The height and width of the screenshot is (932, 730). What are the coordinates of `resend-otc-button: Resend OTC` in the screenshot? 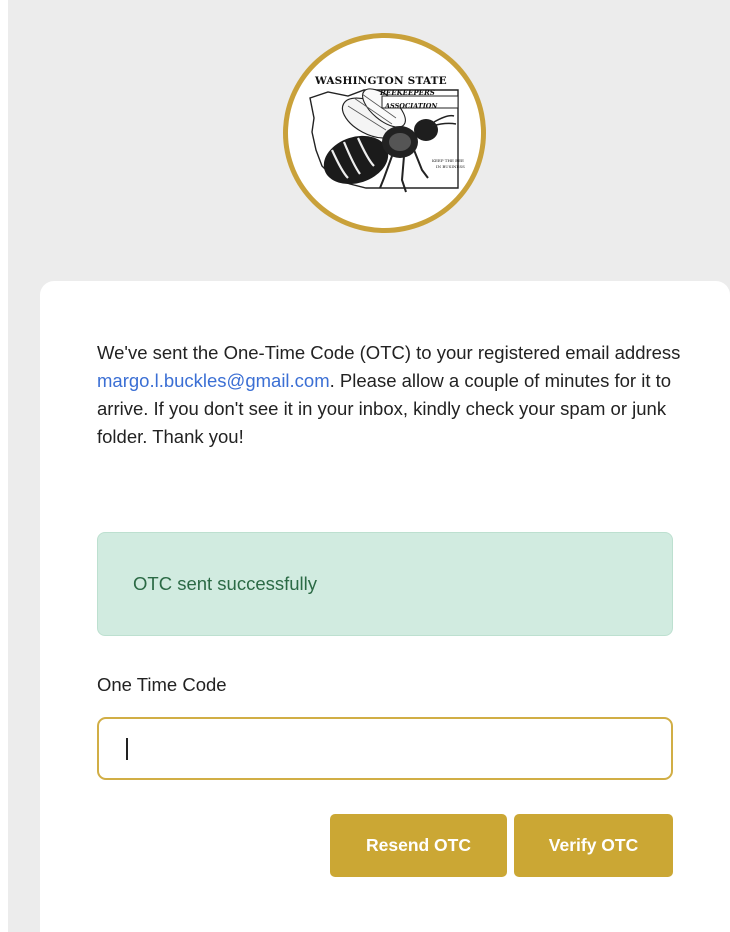 It's located at (418, 845).